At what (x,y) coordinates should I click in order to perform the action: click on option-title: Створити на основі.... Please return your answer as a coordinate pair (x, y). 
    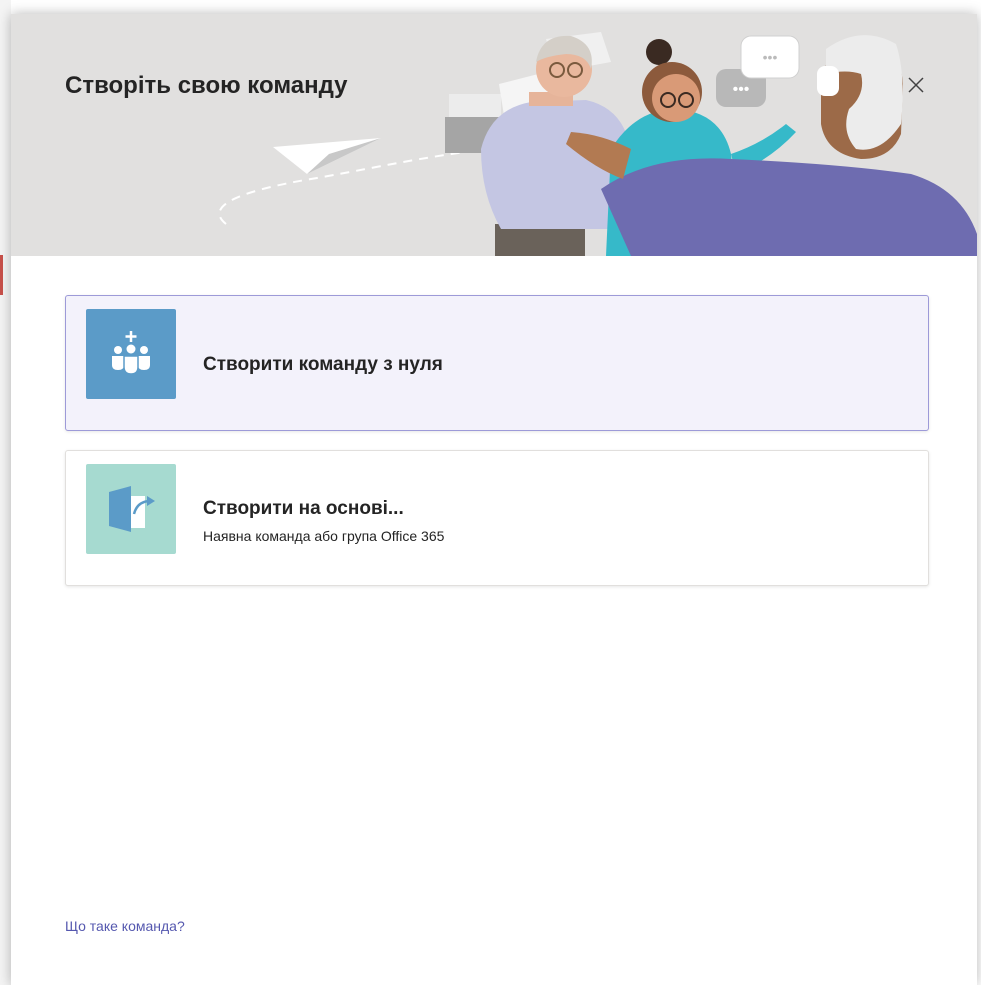
    Looking at the image, I should click on (303, 508).